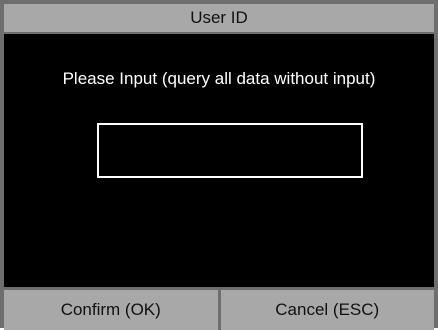 The height and width of the screenshot is (330, 438). What do you see at coordinates (327, 310) in the screenshot?
I see `cancel-button: Cancel (ESC)` at bounding box center [327, 310].